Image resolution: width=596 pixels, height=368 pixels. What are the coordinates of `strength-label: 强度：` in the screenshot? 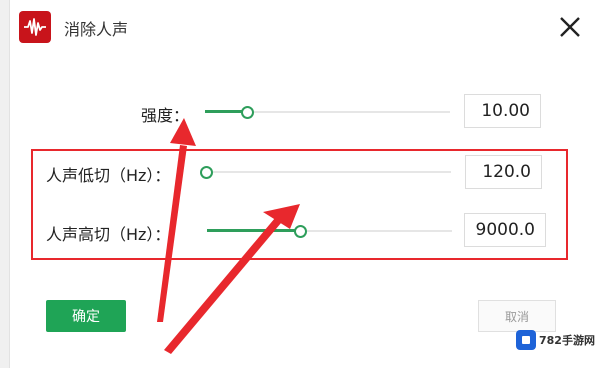 It's located at (165, 115).